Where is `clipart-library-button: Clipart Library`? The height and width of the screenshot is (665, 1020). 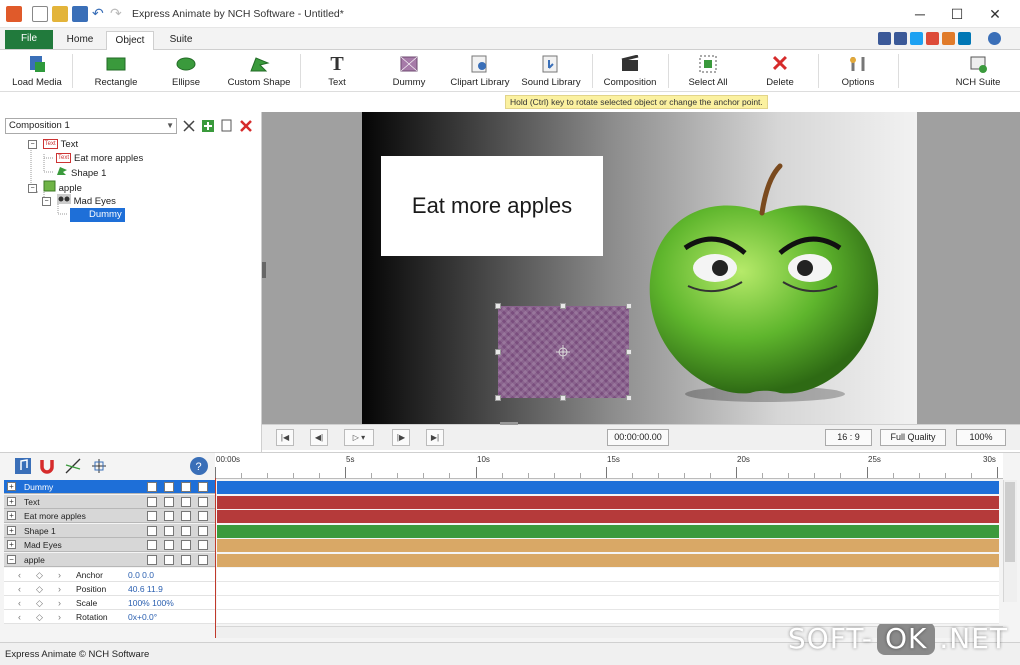
clipart-library-button: Clipart Library is located at coordinates (480, 71).